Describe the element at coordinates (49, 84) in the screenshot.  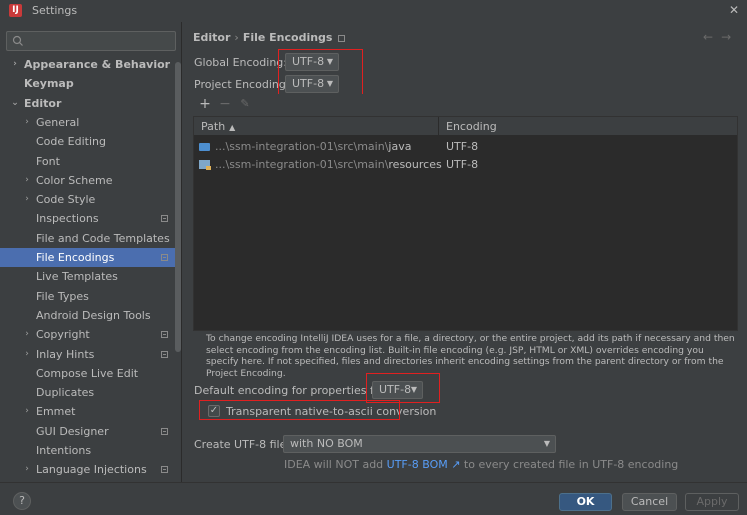
I see `sidebar-item-label: Keymap` at that location.